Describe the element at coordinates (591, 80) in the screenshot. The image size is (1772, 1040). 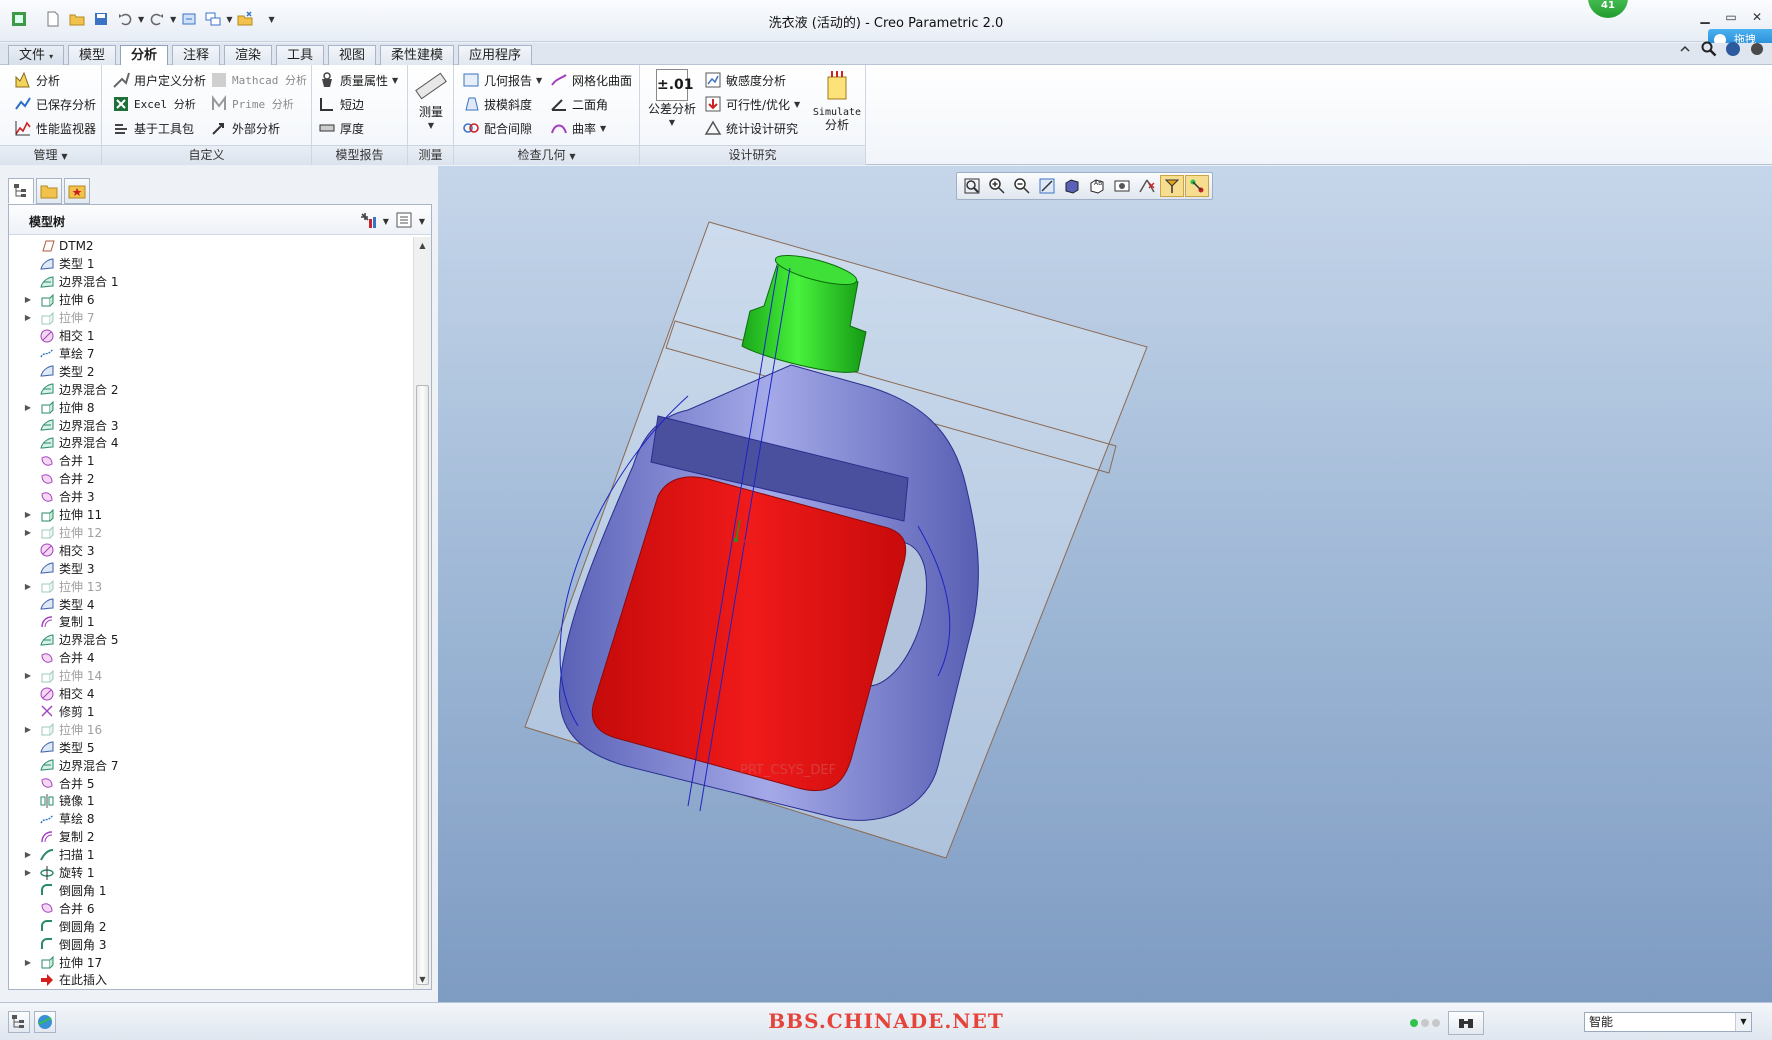
I see `mesh-surface-button: 网格化曲面` at that location.